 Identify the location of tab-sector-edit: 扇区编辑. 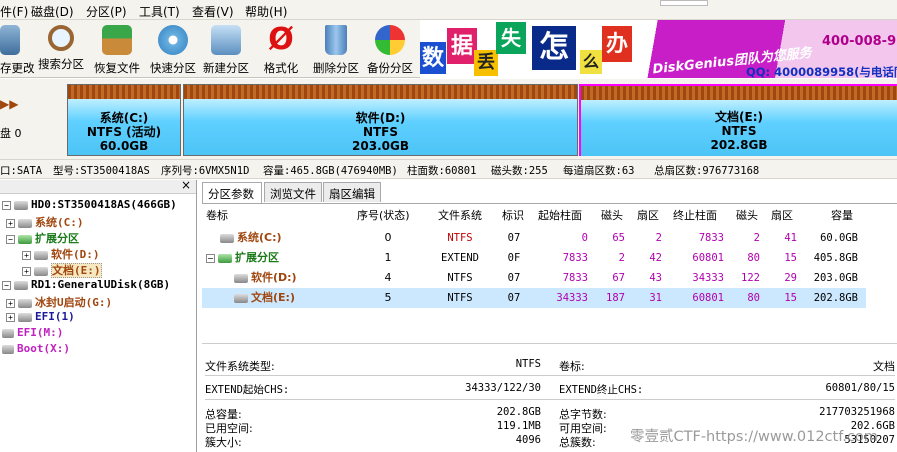
(352, 192).